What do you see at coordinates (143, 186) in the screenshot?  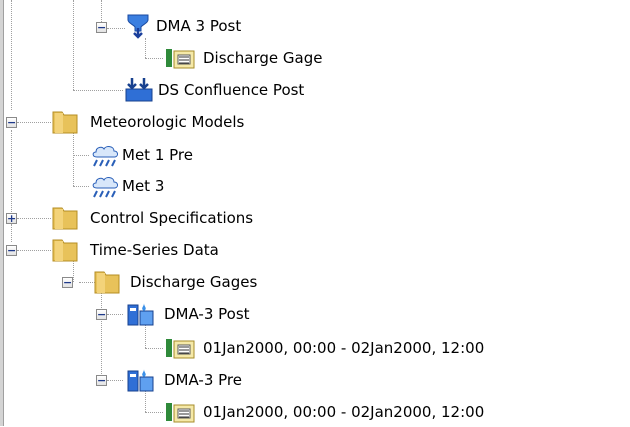 I see `tree-node-label: Met 3` at bounding box center [143, 186].